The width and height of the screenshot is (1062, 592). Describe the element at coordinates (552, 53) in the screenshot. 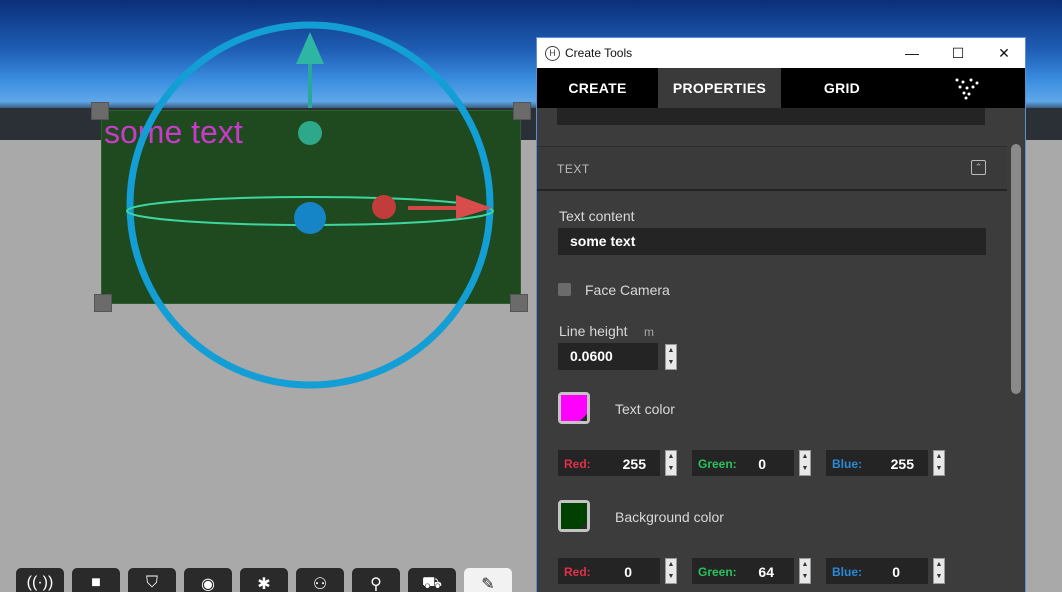

I see `app-icon: H` at that location.